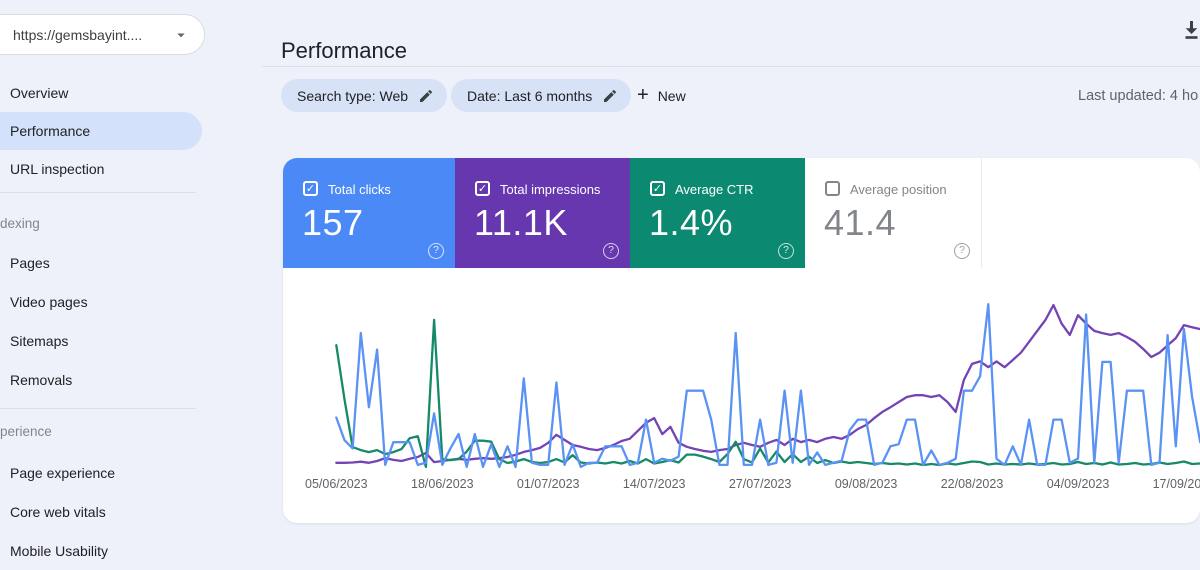  What do you see at coordinates (1078, 484) in the screenshot?
I see `x-tick-label: 04/09/2023` at bounding box center [1078, 484].